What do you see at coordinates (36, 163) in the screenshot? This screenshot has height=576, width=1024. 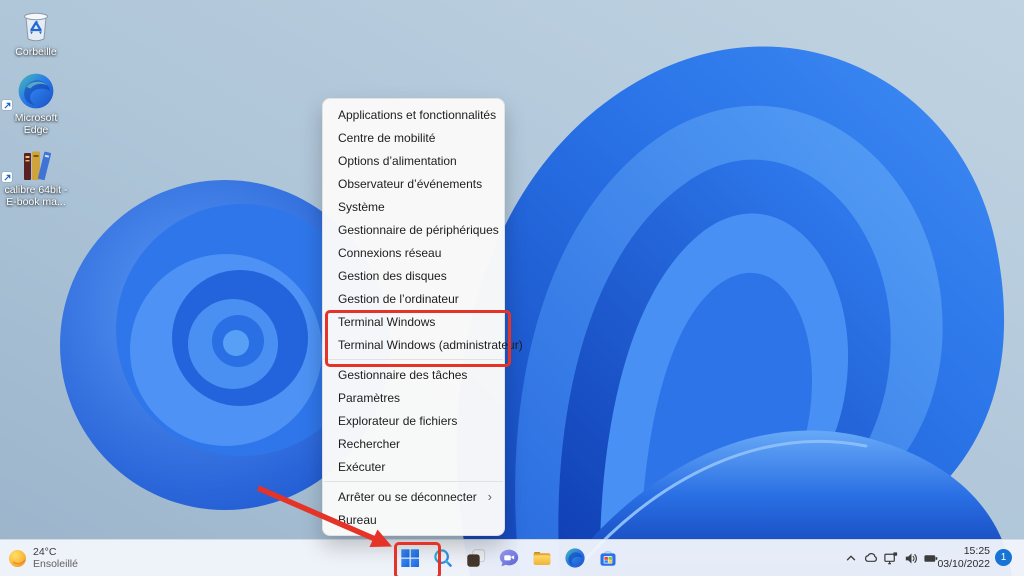 I see `calibre-books-icon` at bounding box center [36, 163].